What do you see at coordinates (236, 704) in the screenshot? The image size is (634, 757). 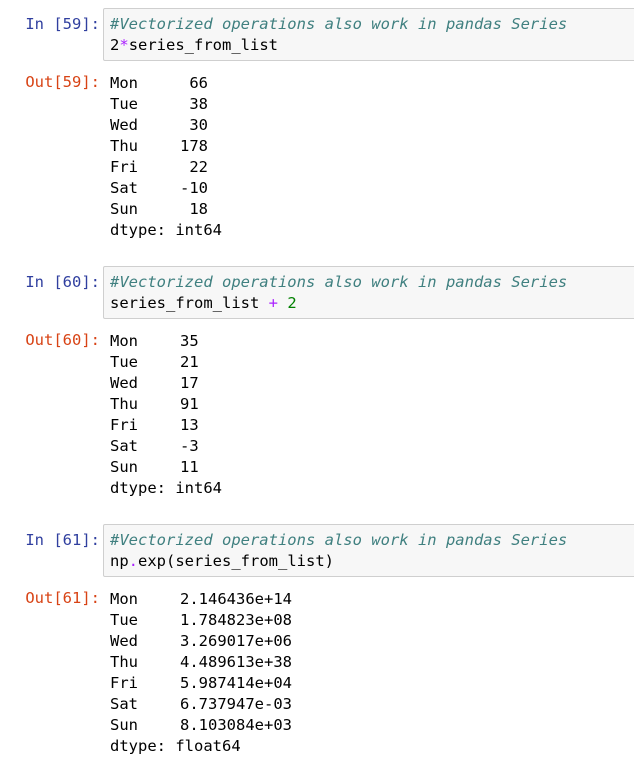 I see `row-value: 6.737947e-03` at bounding box center [236, 704].